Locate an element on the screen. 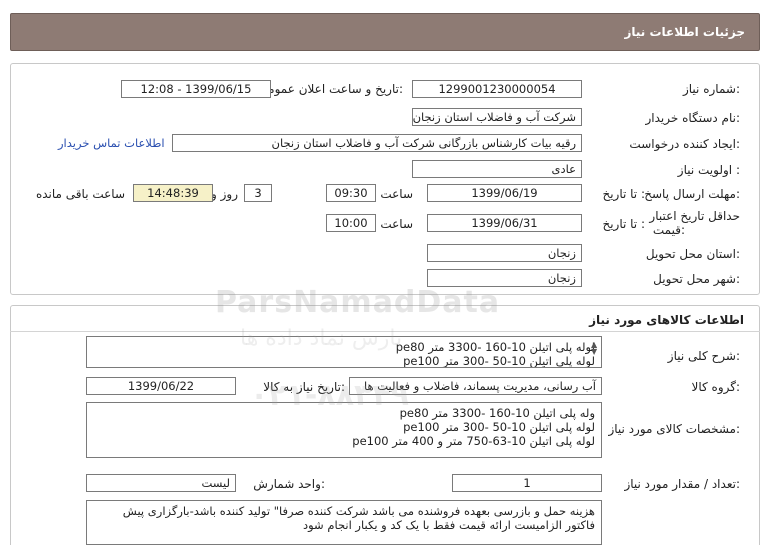 The height and width of the screenshot is (545, 770). announce-date-label: تاریخ و ساعت اعلان عمومی: is located at coordinates (330, 89).